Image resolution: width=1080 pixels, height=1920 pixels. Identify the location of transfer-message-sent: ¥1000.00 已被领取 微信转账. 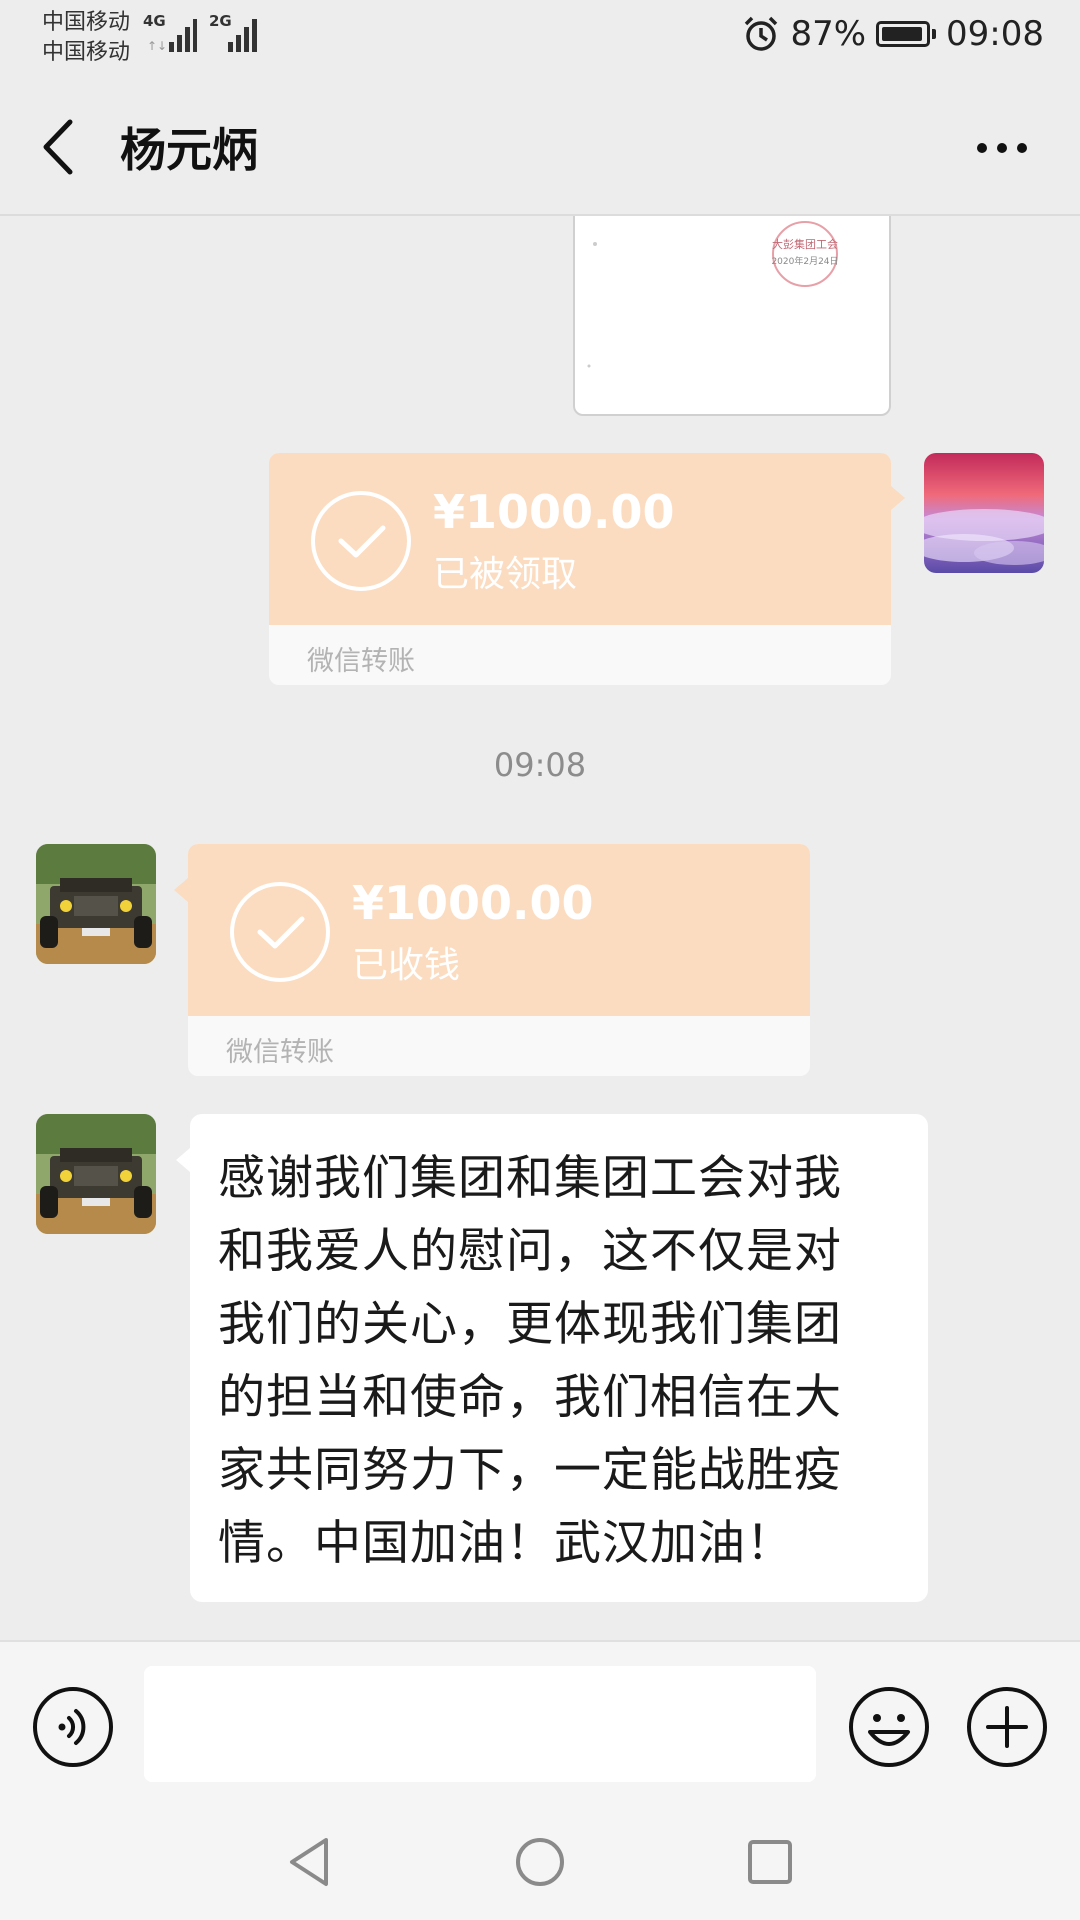
(580, 569).